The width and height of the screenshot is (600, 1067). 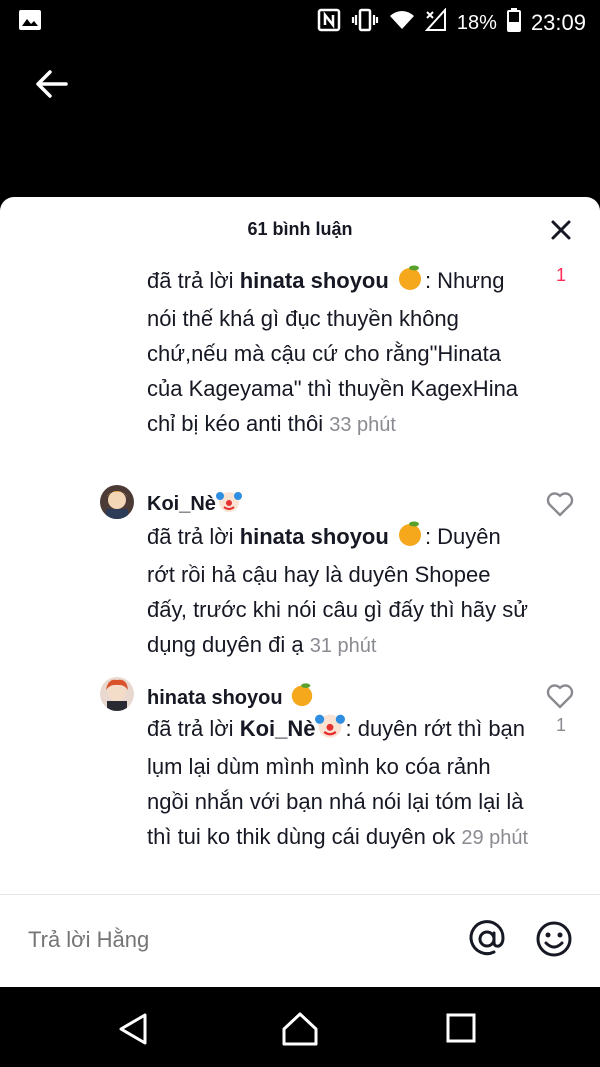 What do you see at coordinates (343, 646) in the screenshot?
I see `comment-time: 31 phút` at bounding box center [343, 646].